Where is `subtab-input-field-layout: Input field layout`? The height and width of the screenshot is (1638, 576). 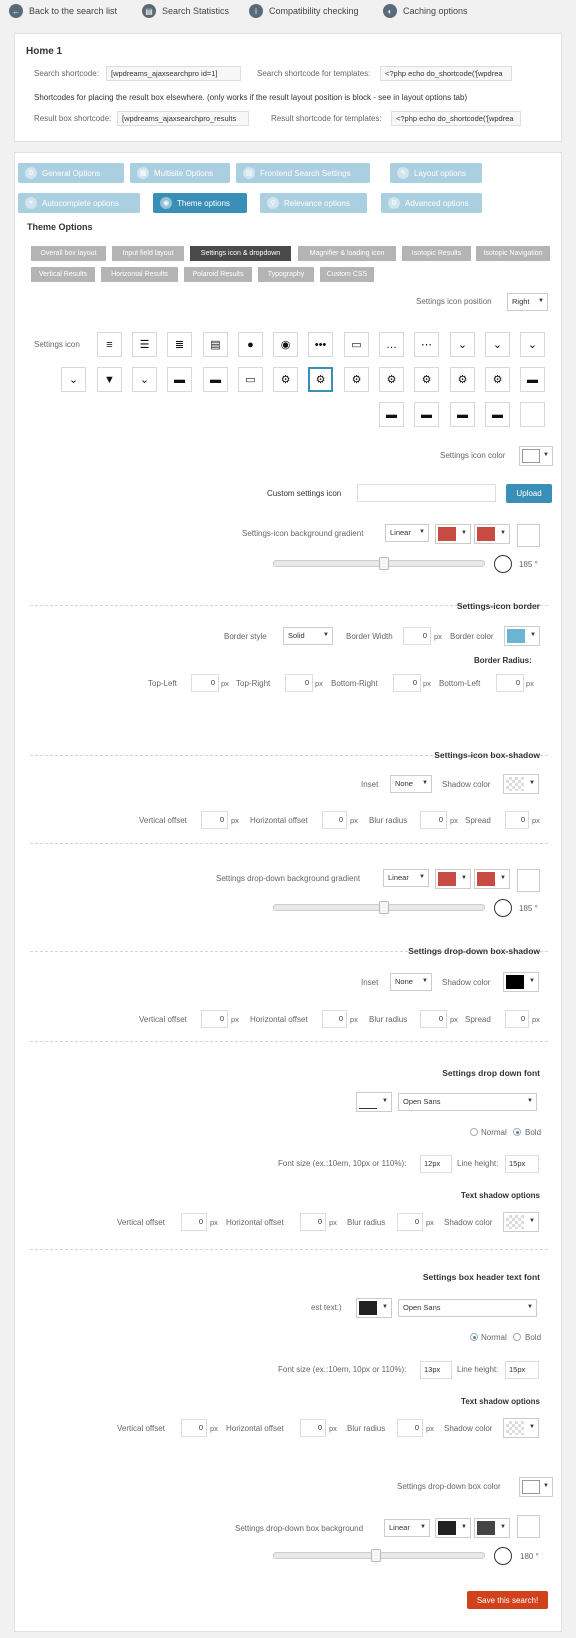 subtab-input-field-layout: Input field layout is located at coordinates (148, 253).